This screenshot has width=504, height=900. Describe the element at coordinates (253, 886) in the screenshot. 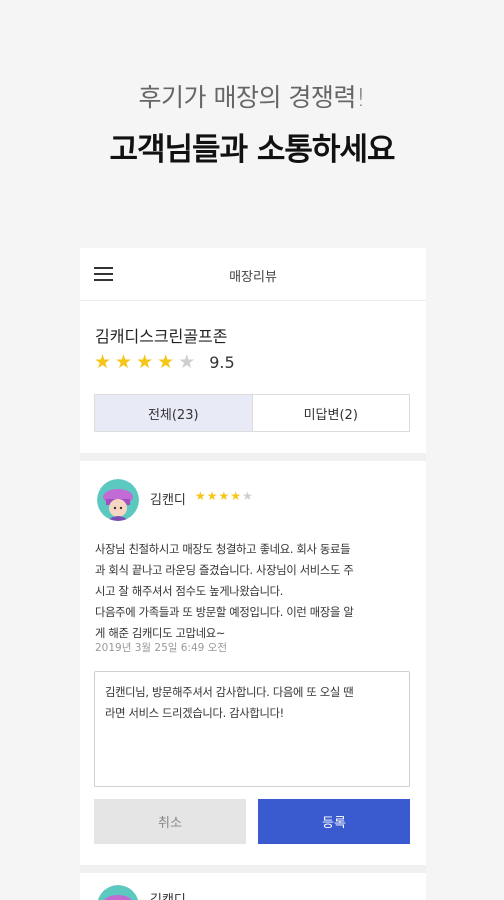

I see `review-card: 김캔디` at that location.